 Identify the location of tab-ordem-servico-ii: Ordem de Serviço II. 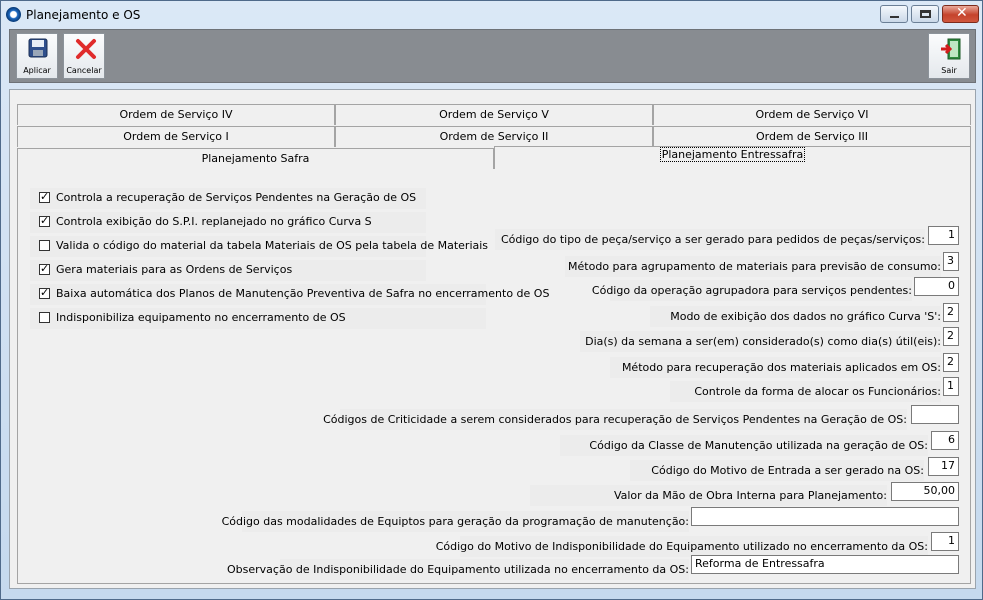
(494, 136).